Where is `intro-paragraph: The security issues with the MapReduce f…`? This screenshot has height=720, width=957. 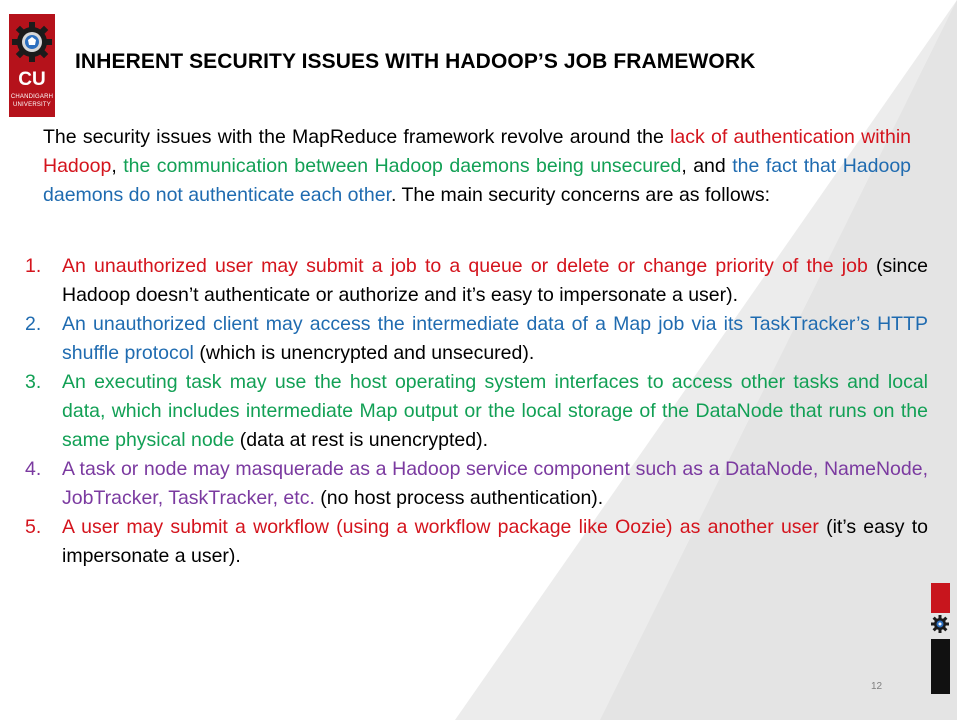 intro-paragraph: The security issues with the MapReduce f… is located at coordinates (477, 166).